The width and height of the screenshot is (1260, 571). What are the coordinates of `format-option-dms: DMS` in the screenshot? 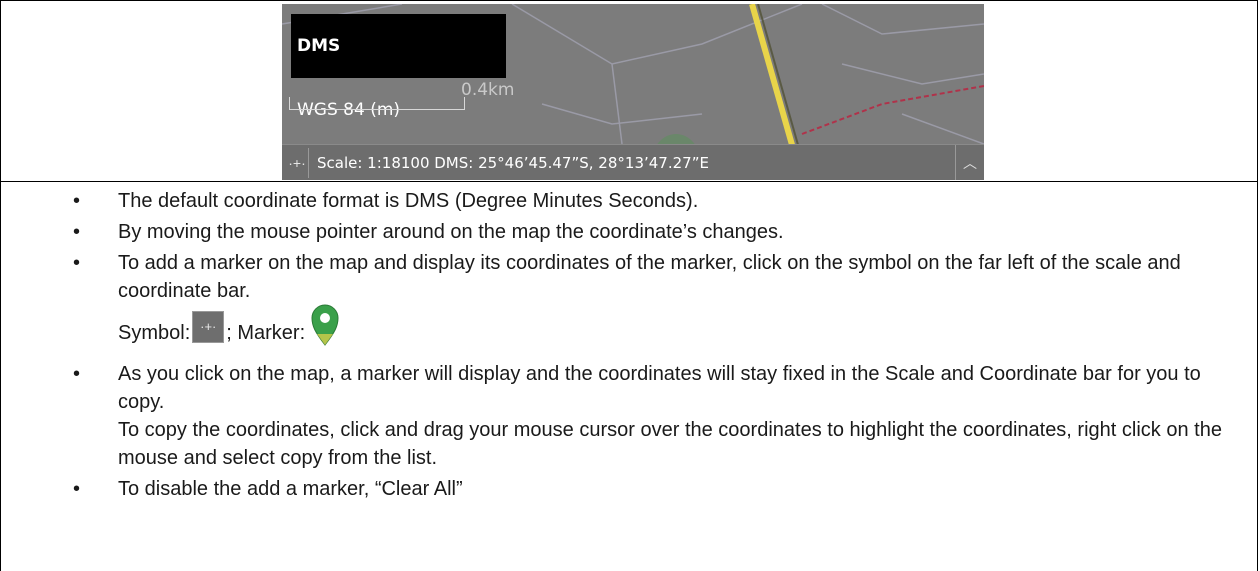 It's located at (398, 46).